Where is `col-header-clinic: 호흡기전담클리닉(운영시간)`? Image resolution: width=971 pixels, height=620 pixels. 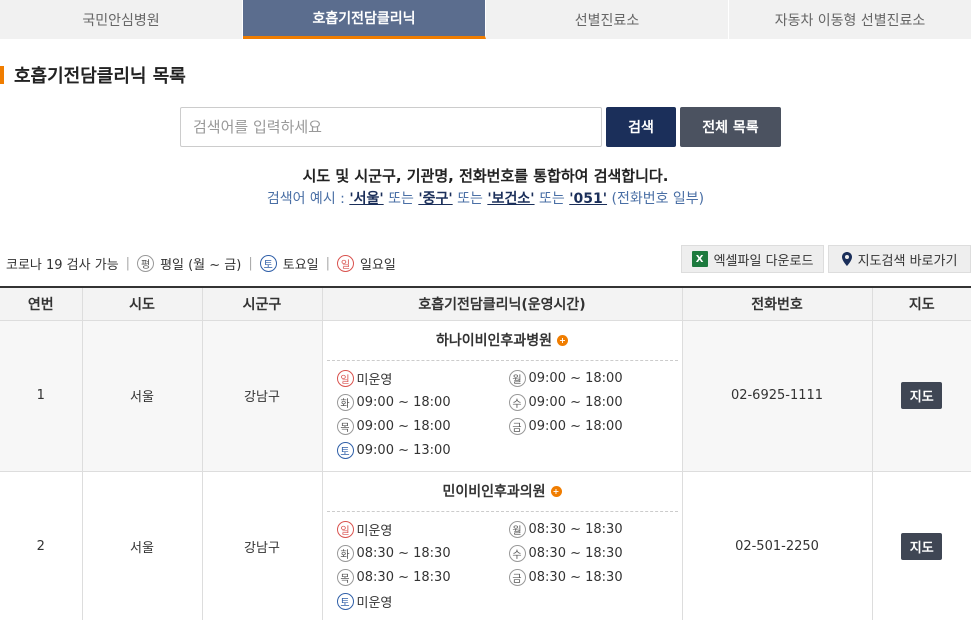 col-header-clinic: 호흡기전담클리닉(운영시간) is located at coordinates (501, 303).